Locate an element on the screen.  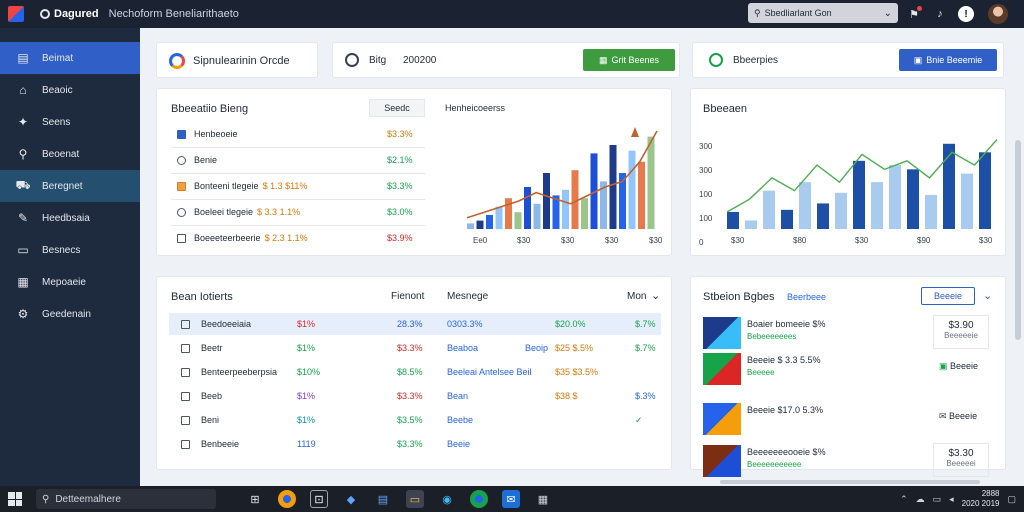
sidebar-item-4: ⛟ Beregnet is located at coordinates (70, 186).